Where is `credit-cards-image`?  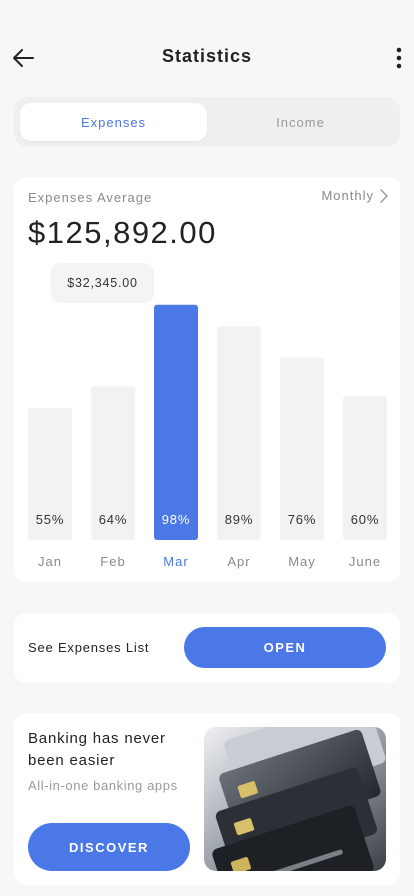 credit-cards-image is located at coordinates (295, 799).